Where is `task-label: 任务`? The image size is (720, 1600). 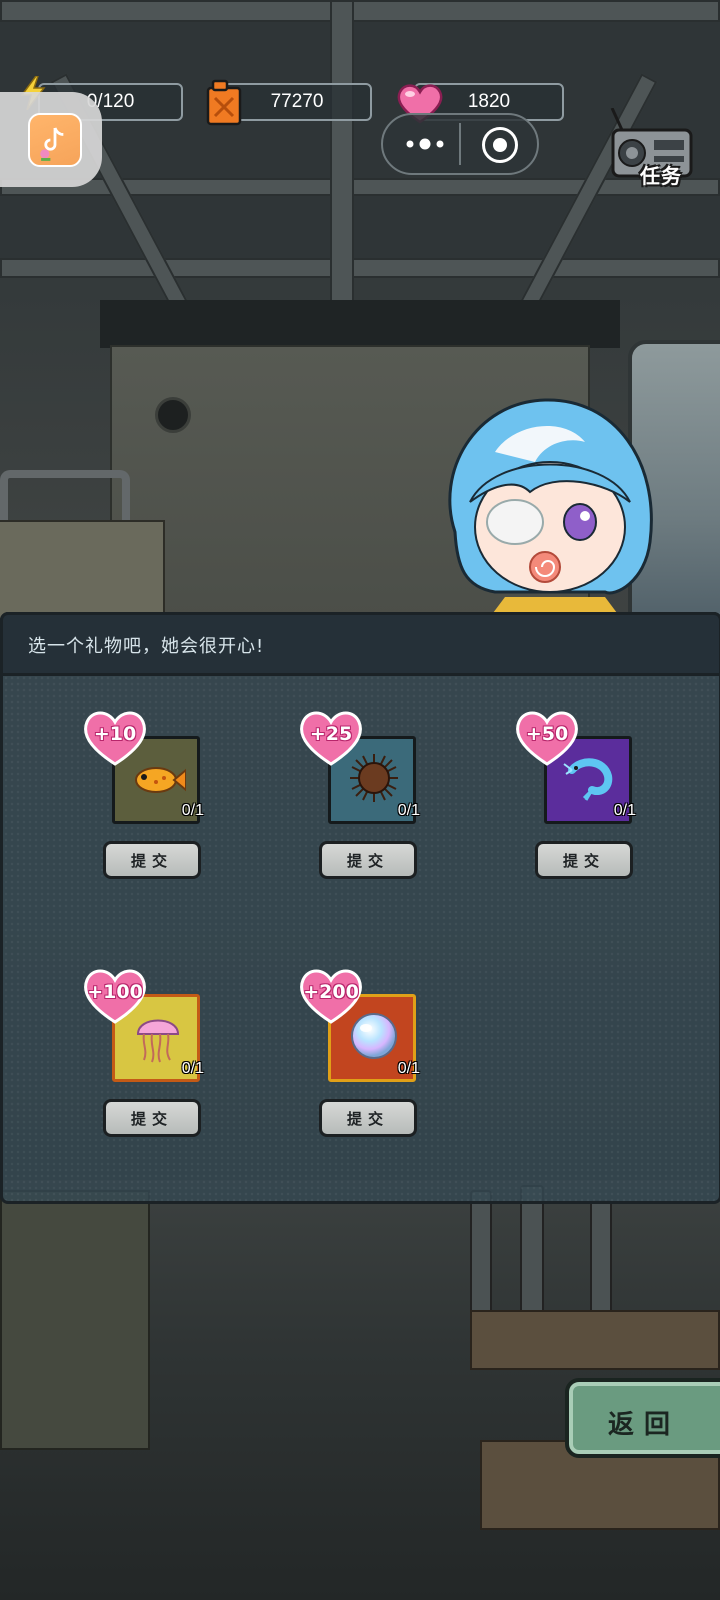
task-label: 任务 is located at coordinates (661, 174).